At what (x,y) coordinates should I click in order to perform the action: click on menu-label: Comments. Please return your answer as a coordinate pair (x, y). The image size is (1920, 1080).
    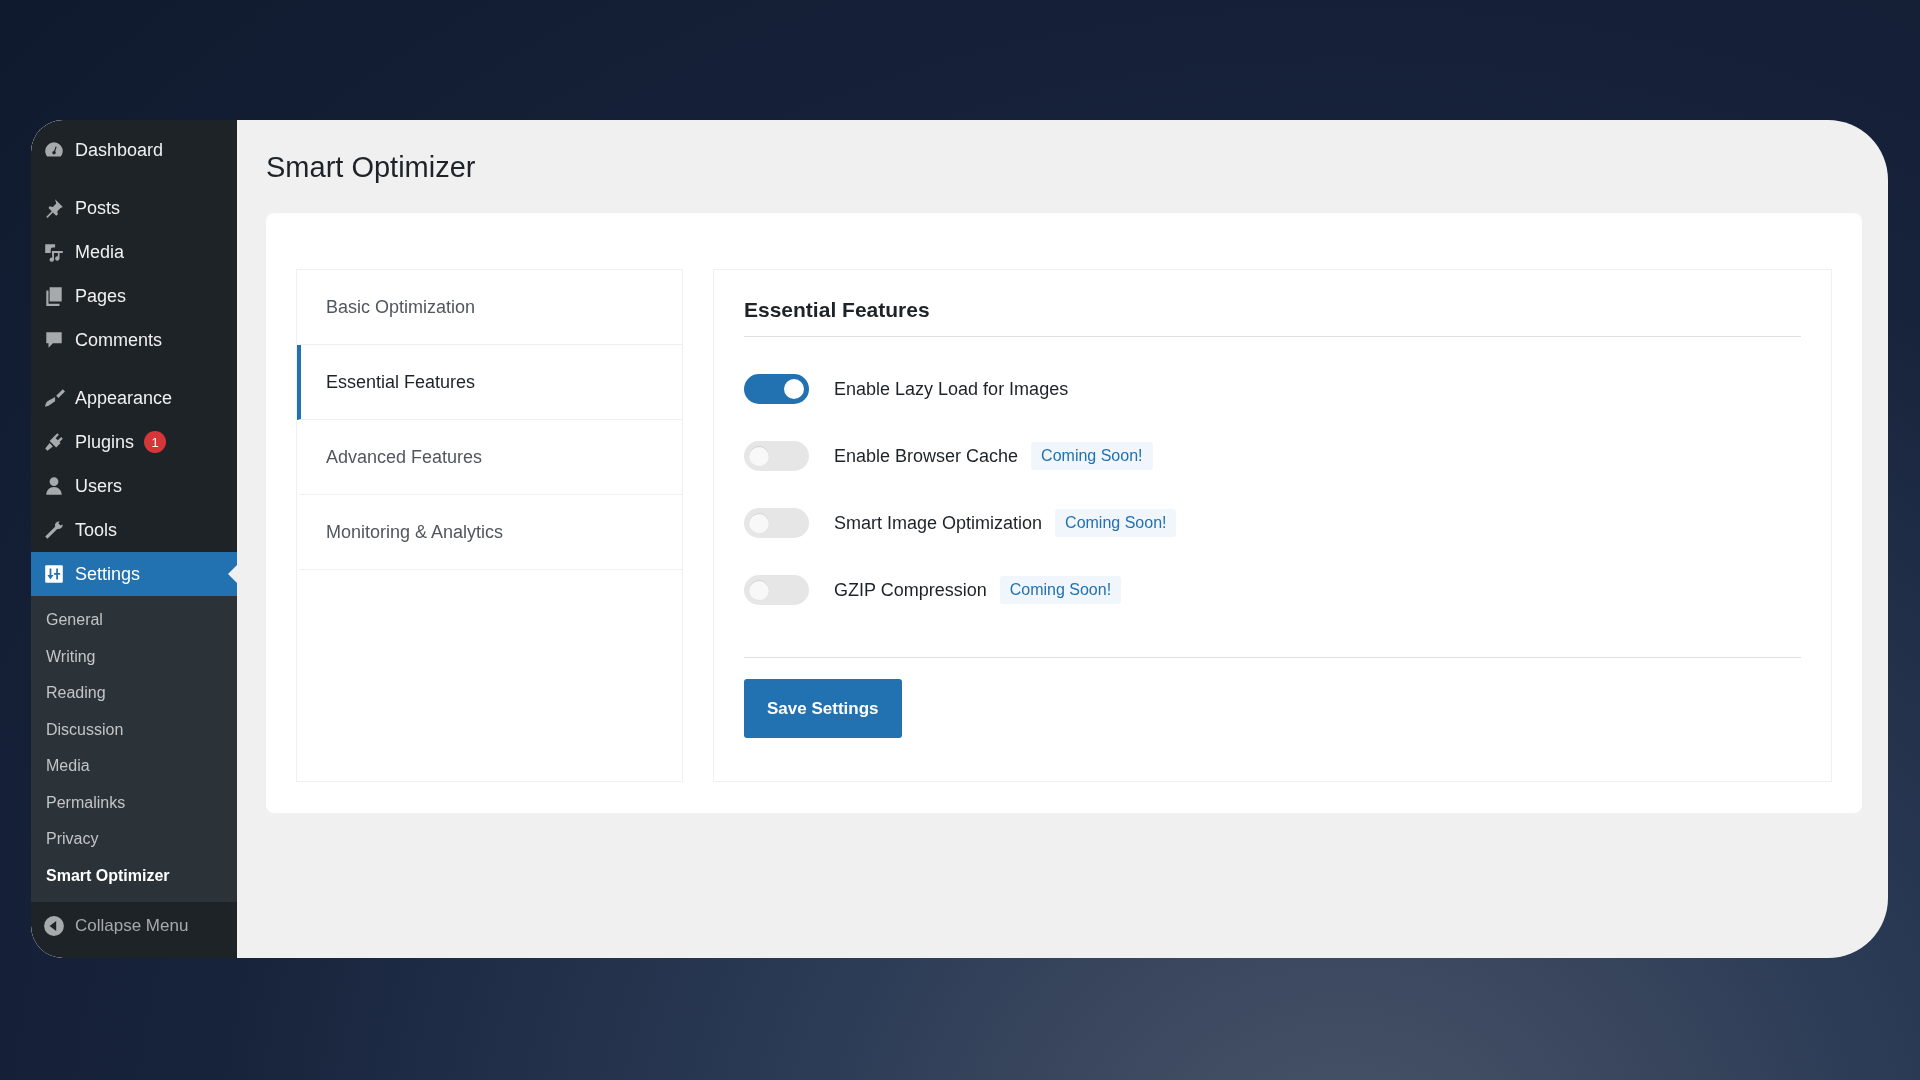
    Looking at the image, I should click on (119, 340).